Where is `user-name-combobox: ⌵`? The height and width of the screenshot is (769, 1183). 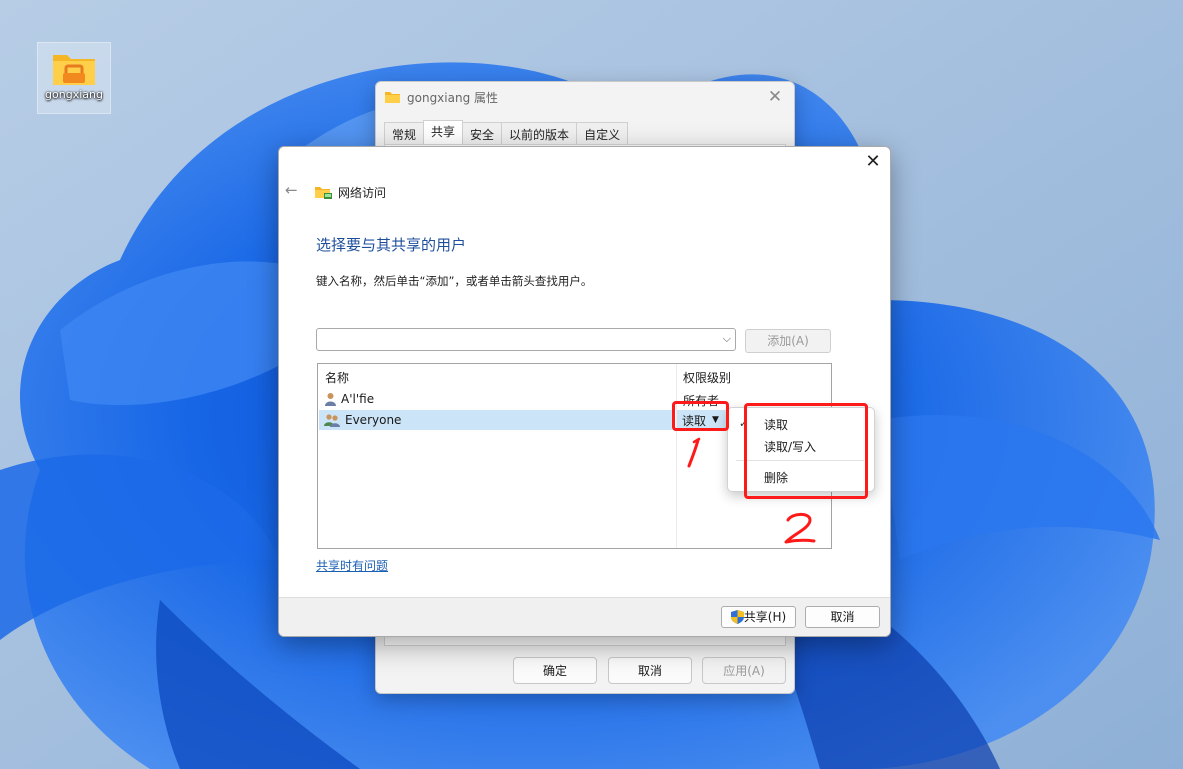
user-name-combobox: ⌵ is located at coordinates (526, 339).